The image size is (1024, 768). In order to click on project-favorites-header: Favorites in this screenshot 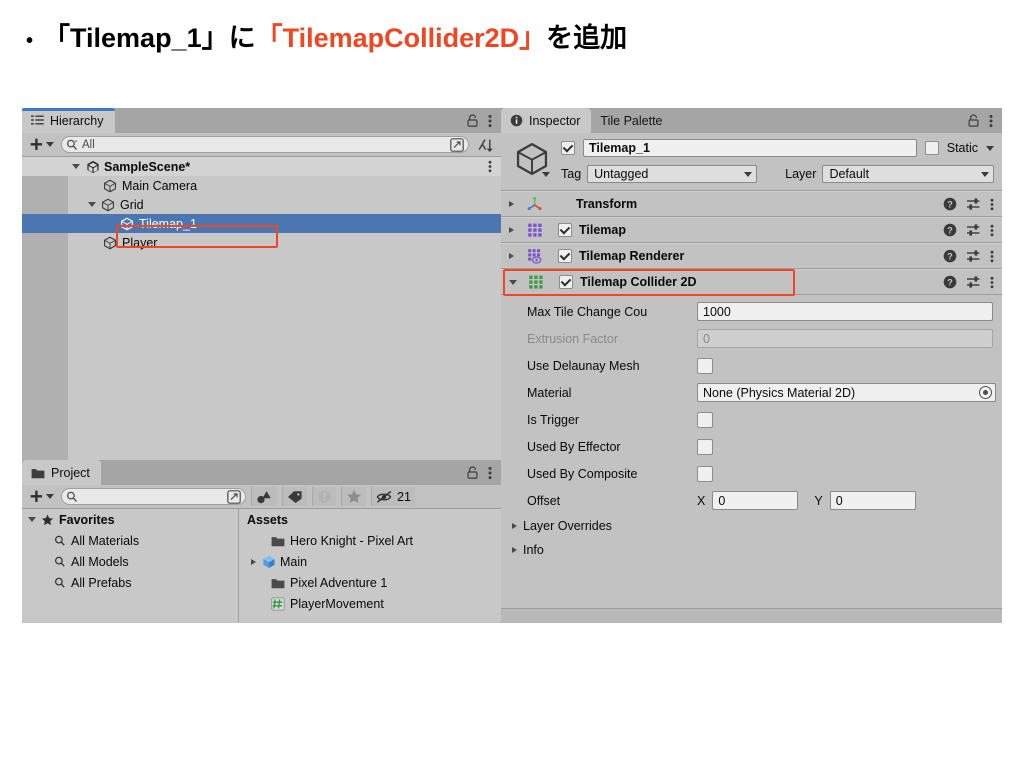, I will do `click(130, 519)`.